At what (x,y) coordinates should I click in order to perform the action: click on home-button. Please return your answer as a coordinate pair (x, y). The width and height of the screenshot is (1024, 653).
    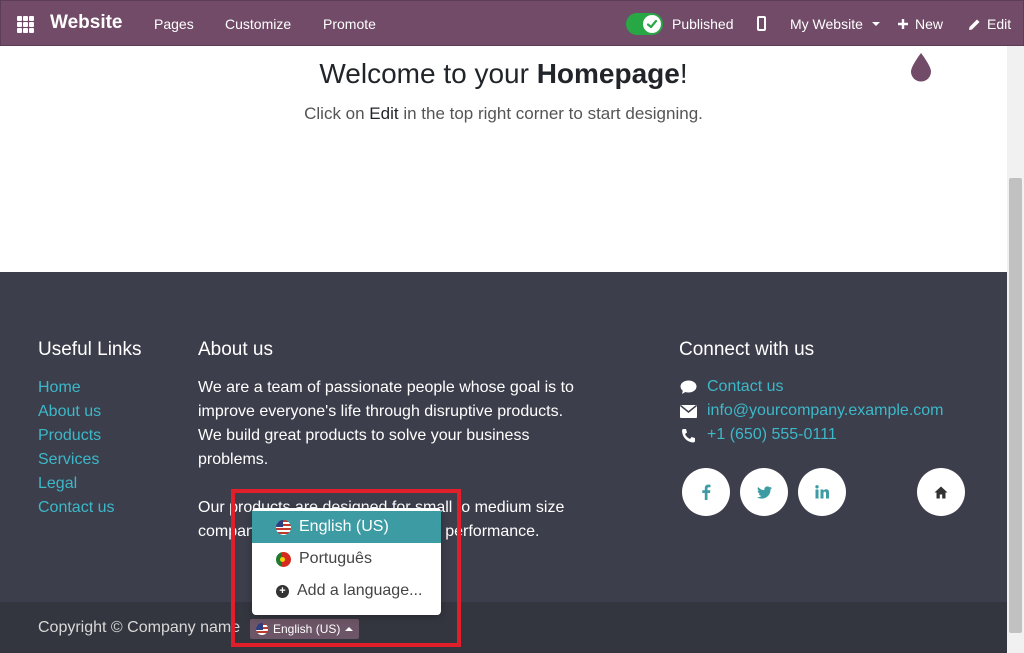
    Looking at the image, I should click on (941, 492).